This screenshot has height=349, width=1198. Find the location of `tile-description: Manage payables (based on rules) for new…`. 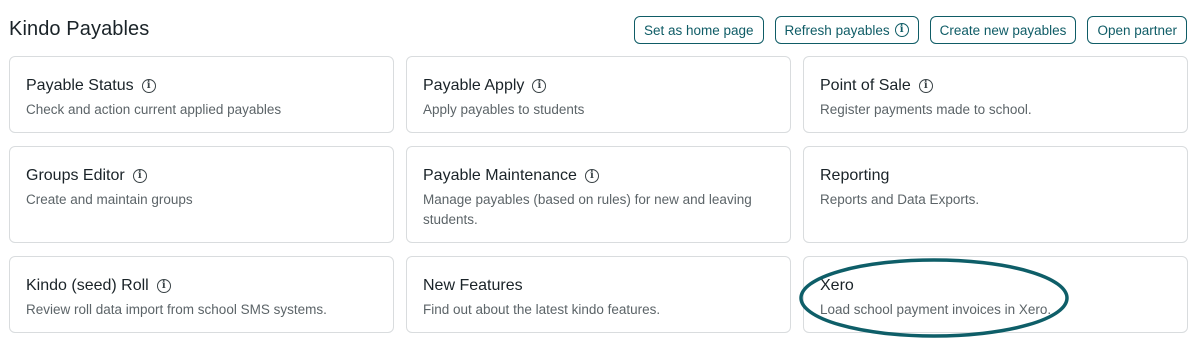

tile-description: Manage payables (based on rules) for new… is located at coordinates (587, 209).